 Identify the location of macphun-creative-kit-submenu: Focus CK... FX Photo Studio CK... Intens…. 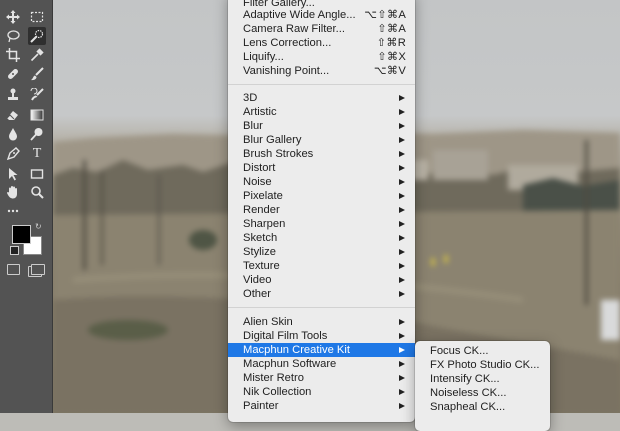
(482, 386).